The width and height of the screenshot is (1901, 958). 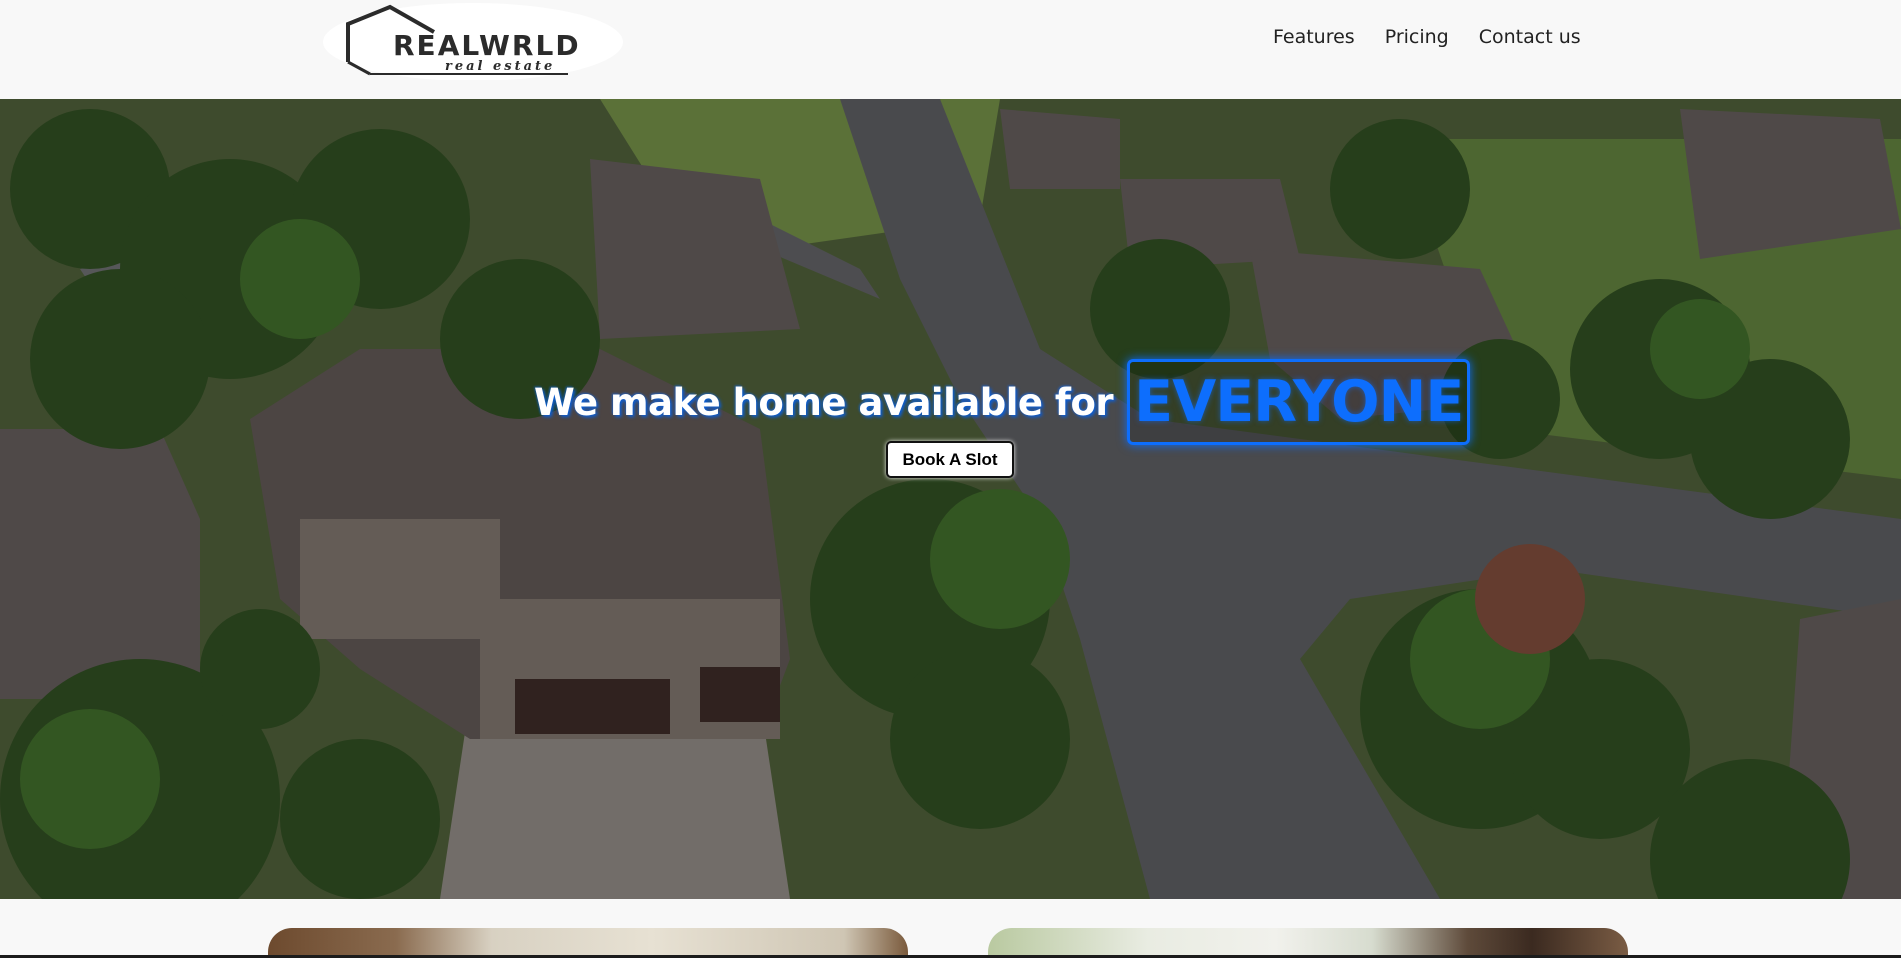 I want to click on hero-headline: We make home available for EVERYONE, so click(x=1002, y=402).